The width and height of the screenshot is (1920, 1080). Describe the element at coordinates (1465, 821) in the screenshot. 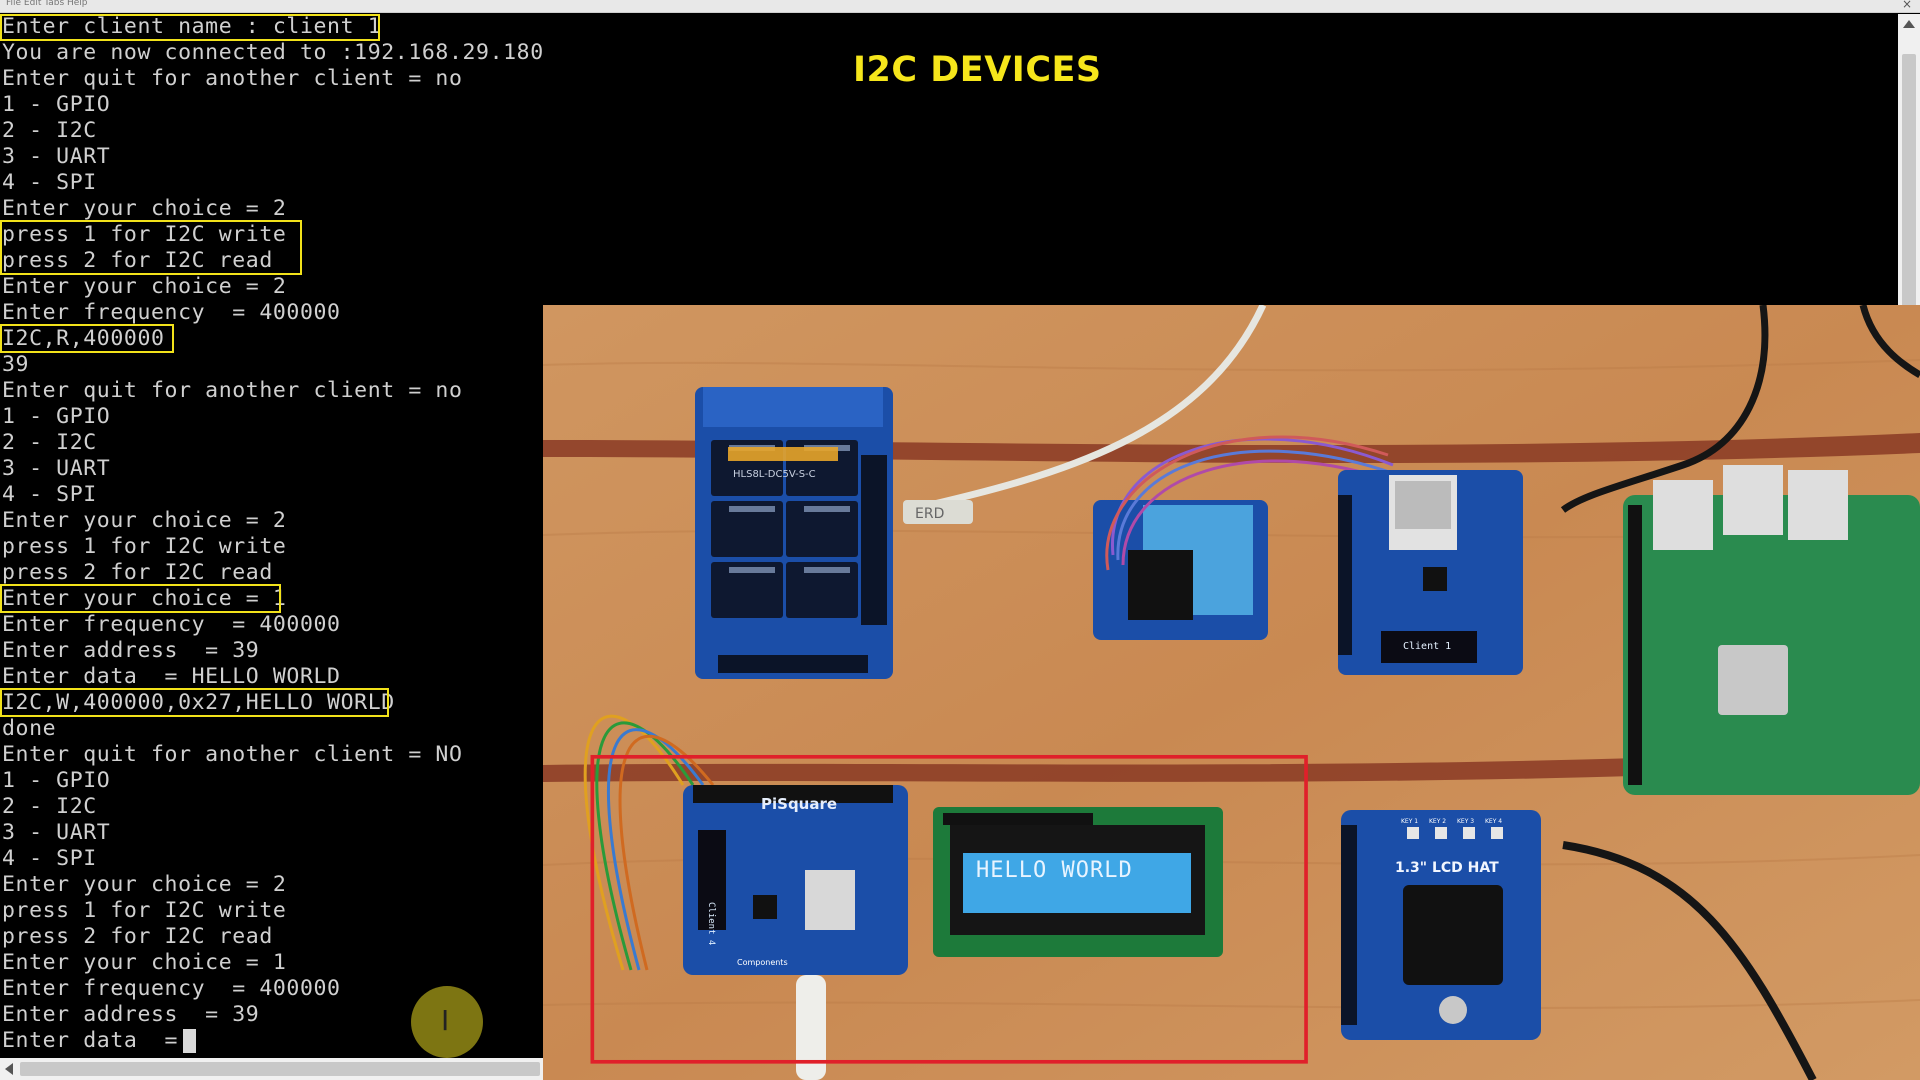

I see `key-label: KEY 3` at that location.